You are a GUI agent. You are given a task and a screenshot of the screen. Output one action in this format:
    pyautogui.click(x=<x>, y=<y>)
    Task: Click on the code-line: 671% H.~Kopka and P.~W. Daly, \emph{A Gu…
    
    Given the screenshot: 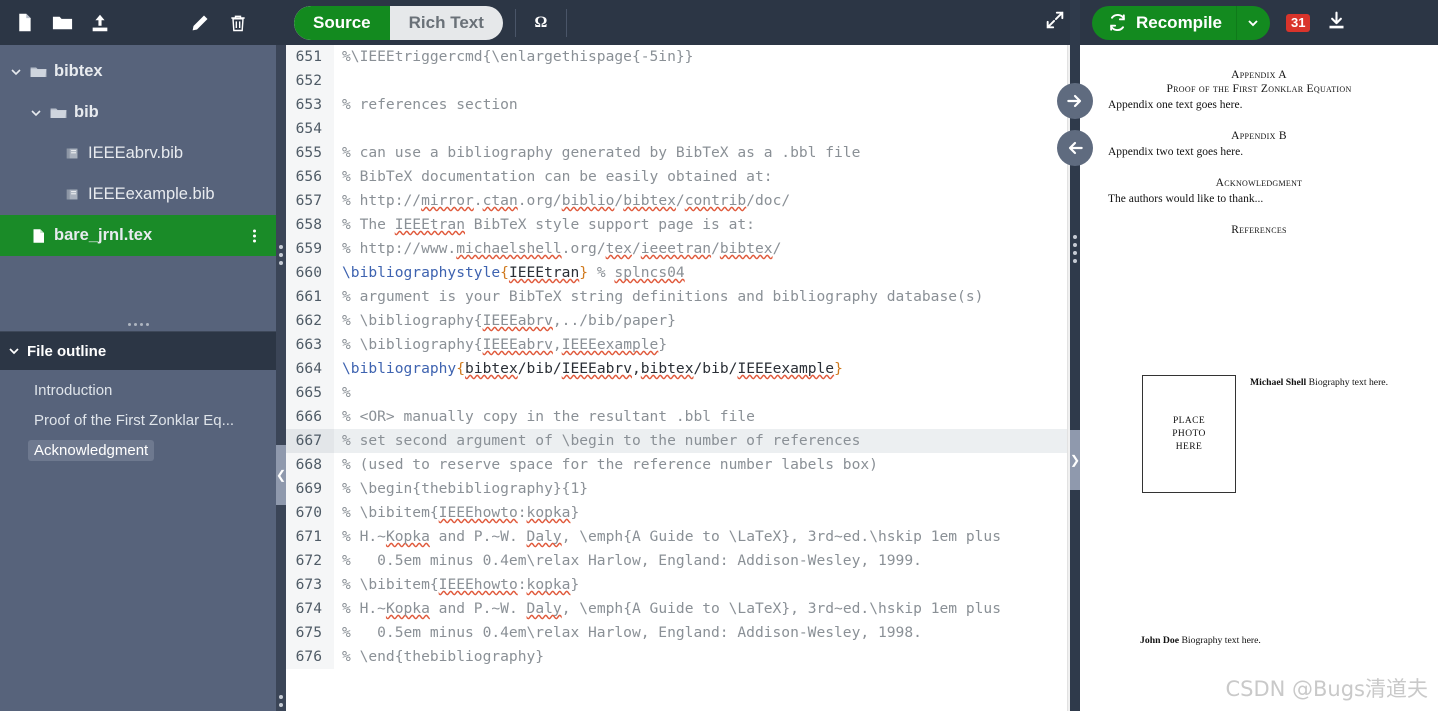 What is the action you would take?
    pyautogui.click(x=678, y=537)
    